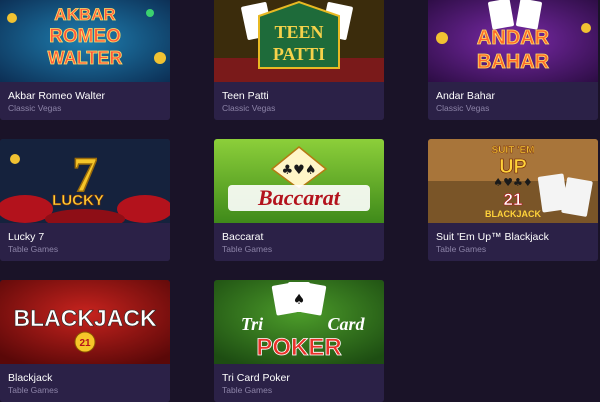  Describe the element at coordinates (299, 383) in the screenshot. I see `game-info: Tri Card Poker Table Games` at that location.